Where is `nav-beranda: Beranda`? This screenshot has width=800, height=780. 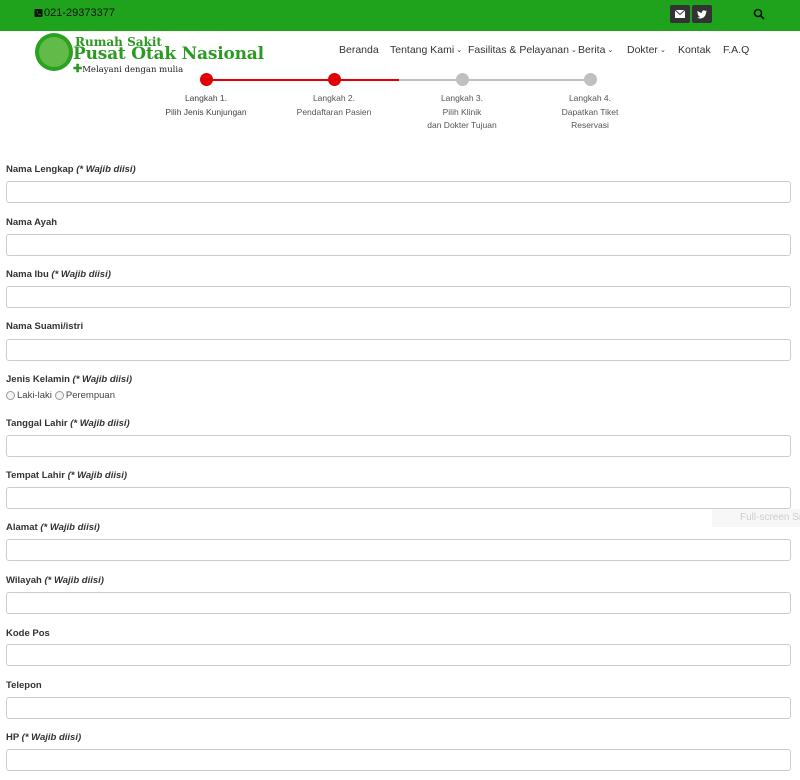
nav-beranda: Beranda is located at coordinates (359, 50).